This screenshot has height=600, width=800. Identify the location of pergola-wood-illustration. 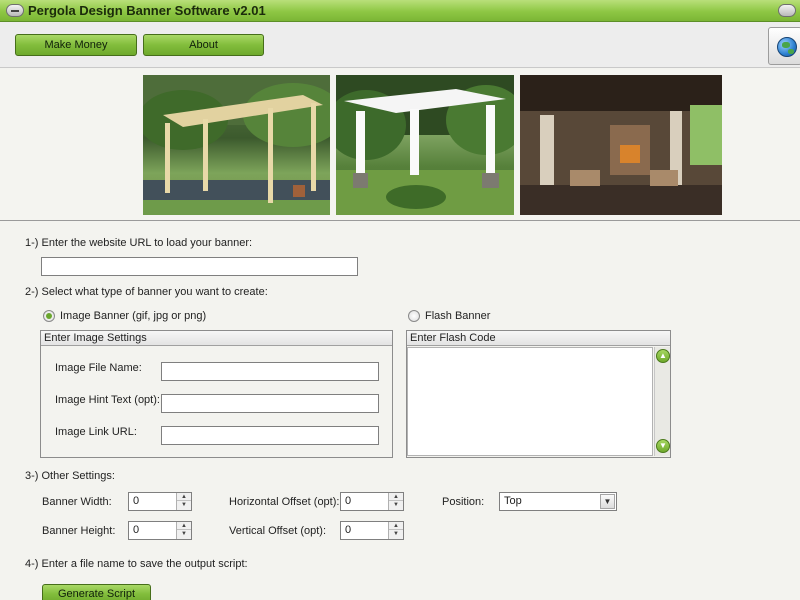
(236, 145).